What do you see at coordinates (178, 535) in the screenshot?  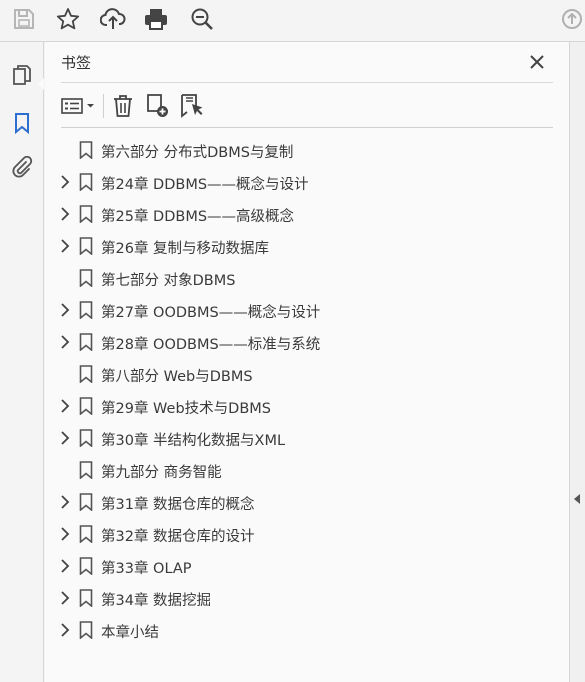 I see `bookmark-label: 第32章 数据仓库的设计` at bounding box center [178, 535].